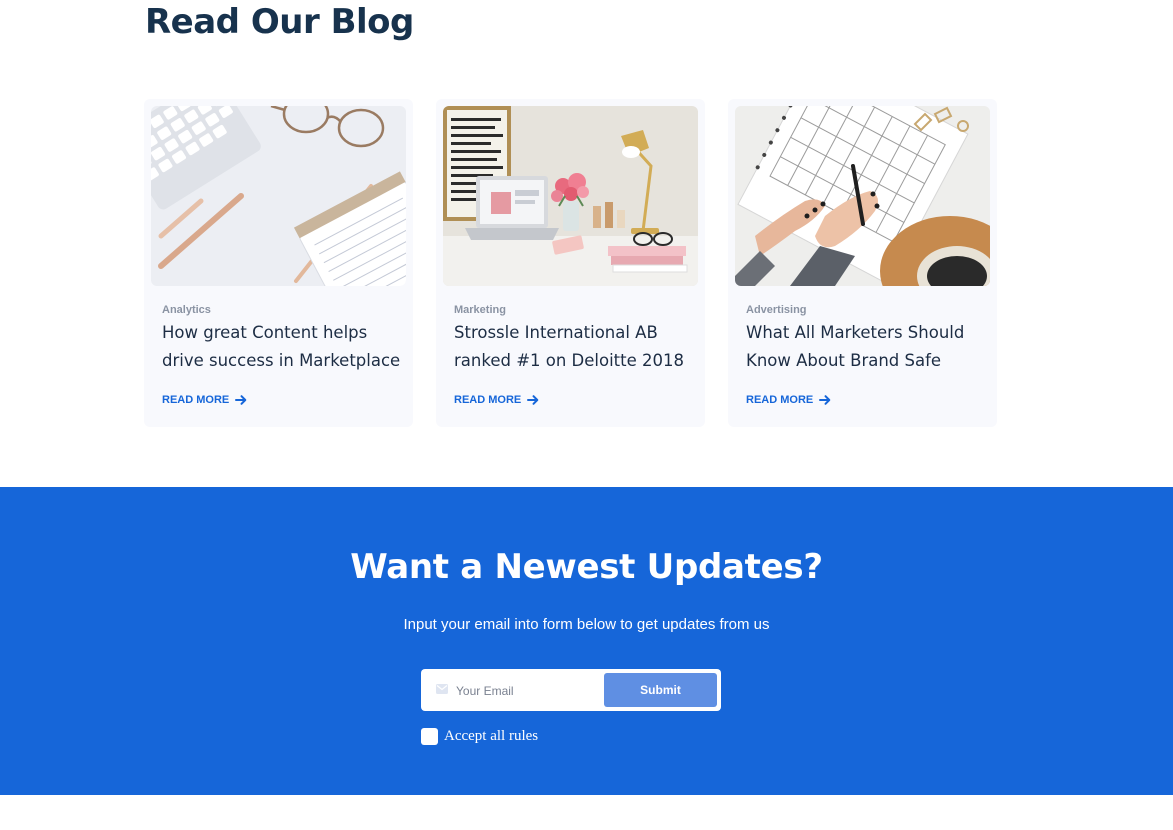 This screenshot has height=830, width=1173. I want to click on blog-card-category: Advertising, so click(776, 310).